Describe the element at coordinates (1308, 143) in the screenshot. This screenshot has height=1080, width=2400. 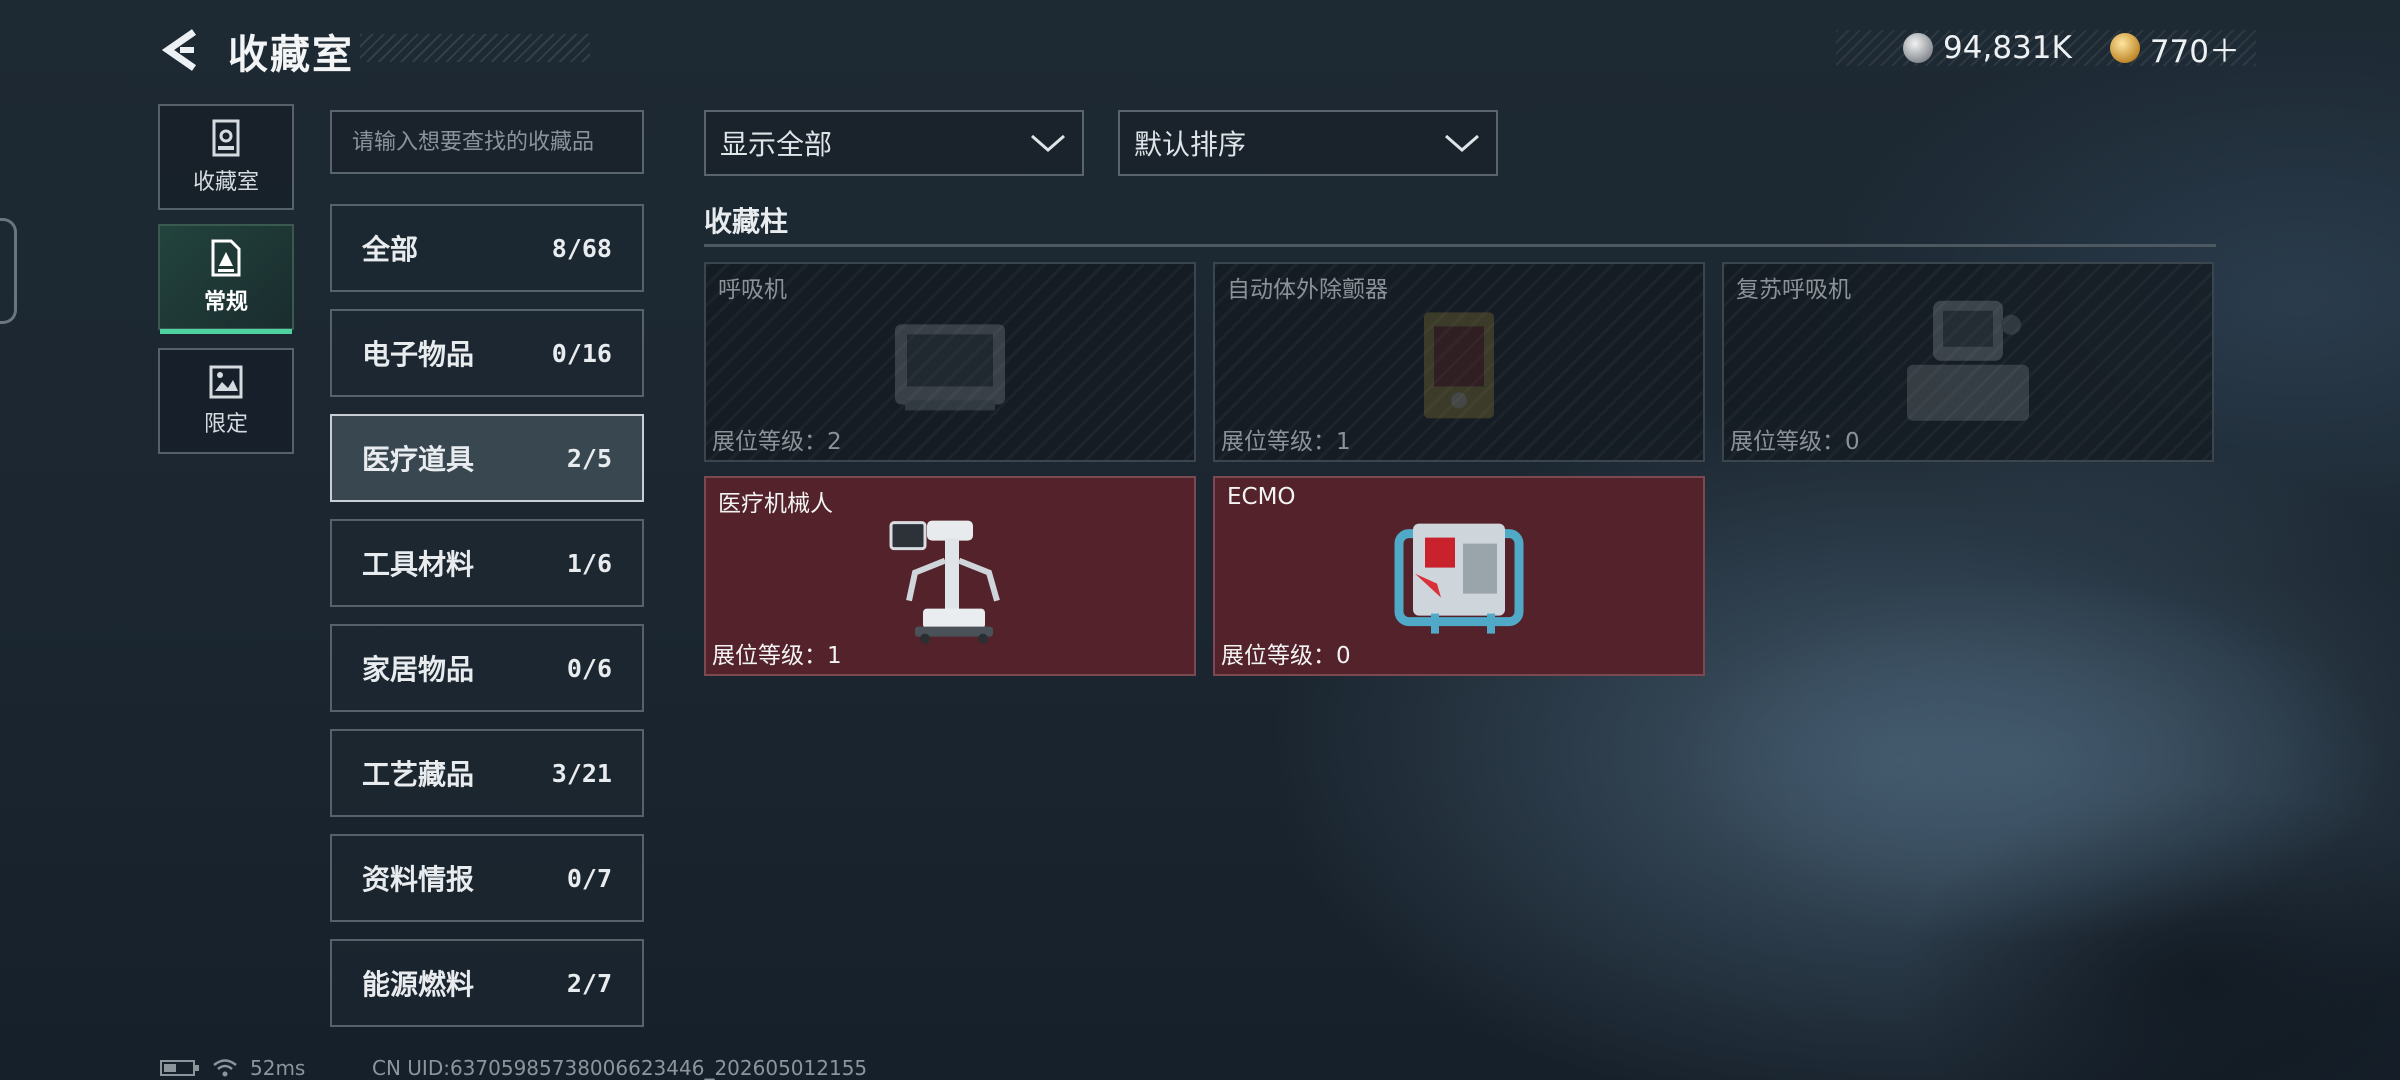
I see `sort-dropdown: 默认排序` at that location.